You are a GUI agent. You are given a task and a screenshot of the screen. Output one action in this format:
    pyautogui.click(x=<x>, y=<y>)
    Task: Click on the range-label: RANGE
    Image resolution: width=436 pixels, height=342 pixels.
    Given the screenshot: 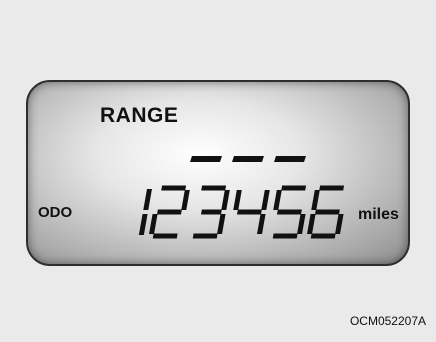 What is the action you would take?
    pyautogui.click(x=139, y=115)
    